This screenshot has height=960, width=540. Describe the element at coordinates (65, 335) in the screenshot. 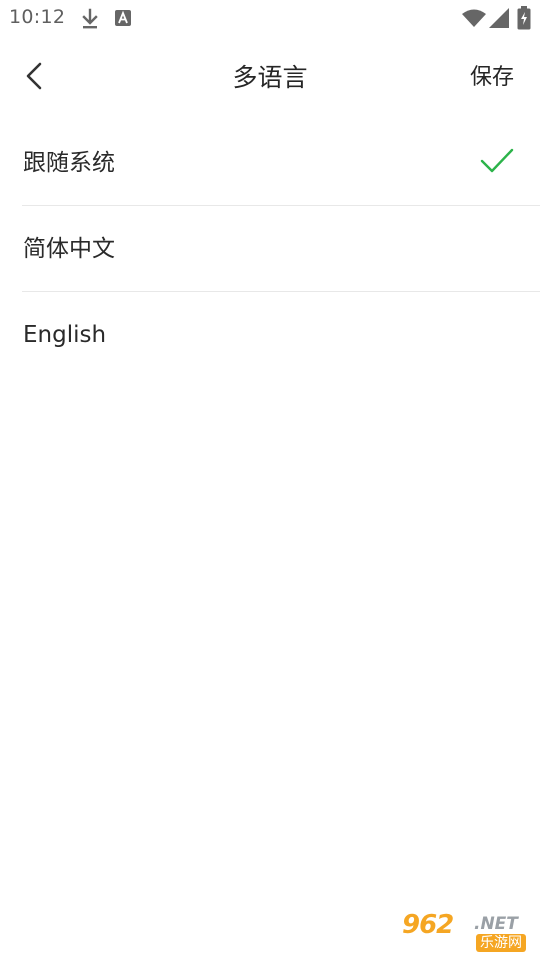

I see `language-option-label: English` at that location.